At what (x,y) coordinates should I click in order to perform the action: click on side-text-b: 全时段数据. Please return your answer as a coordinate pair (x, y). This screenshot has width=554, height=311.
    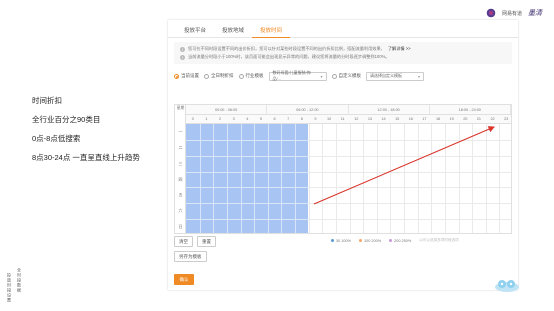
    Looking at the image, I should click on (19, 280).